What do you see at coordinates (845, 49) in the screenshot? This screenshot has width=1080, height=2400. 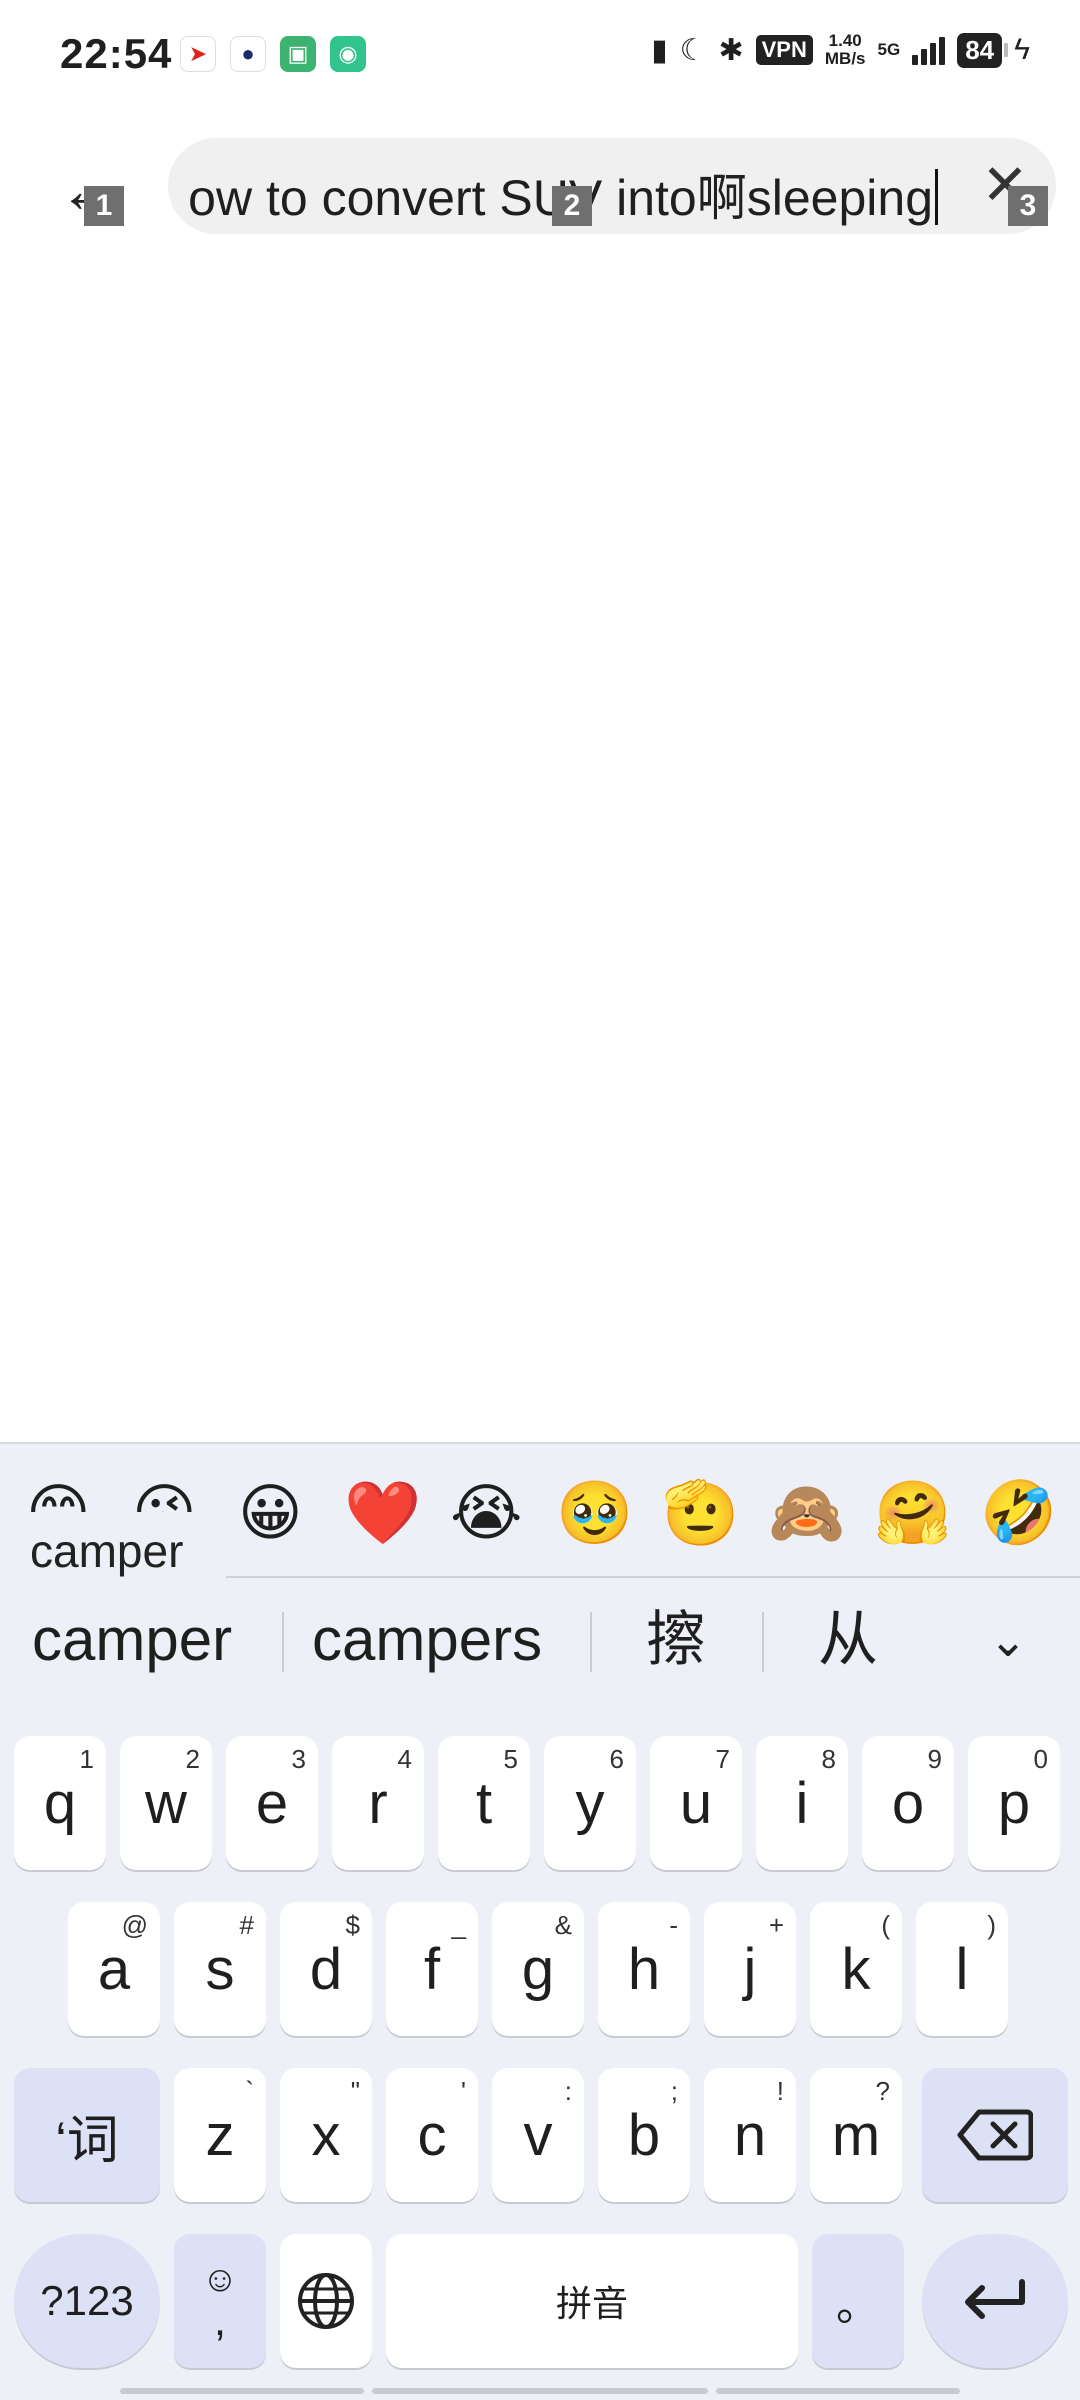 I see `network-speed: 1.40 MB/s` at bounding box center [845, 49].